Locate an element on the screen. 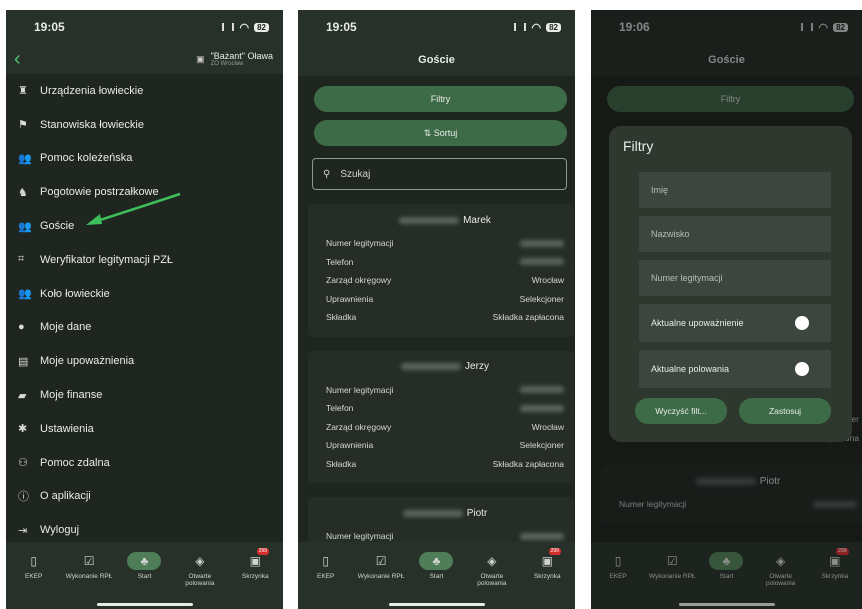 The height and width of the screenshot is (609, 862). info-icon: ⓘ is located at coordinates (23, 497).